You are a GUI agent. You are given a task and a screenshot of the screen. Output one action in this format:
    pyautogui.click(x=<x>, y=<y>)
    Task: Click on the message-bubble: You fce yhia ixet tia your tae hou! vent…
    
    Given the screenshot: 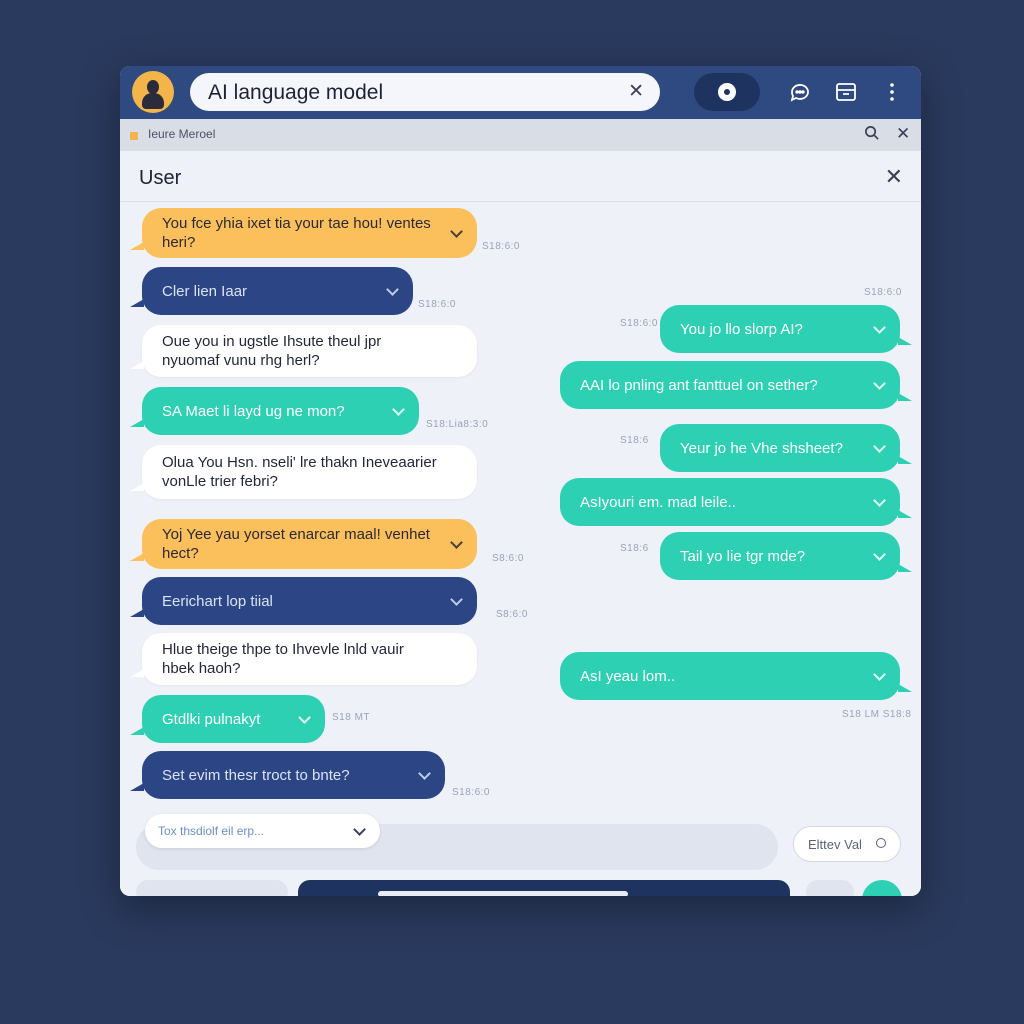 What is the action you would take?
    pyautogui.click(x=303, y=233)
    